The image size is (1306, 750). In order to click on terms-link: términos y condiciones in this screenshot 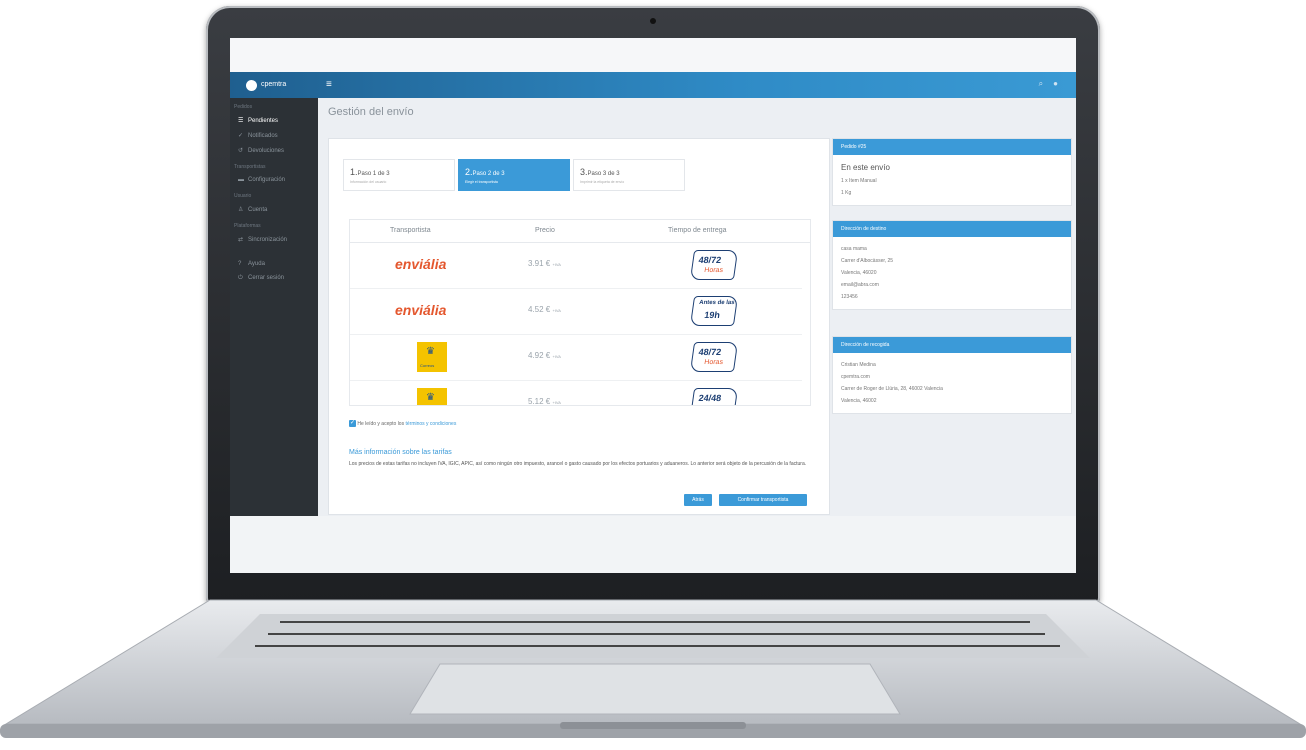, I will do `click(430, 424)`.